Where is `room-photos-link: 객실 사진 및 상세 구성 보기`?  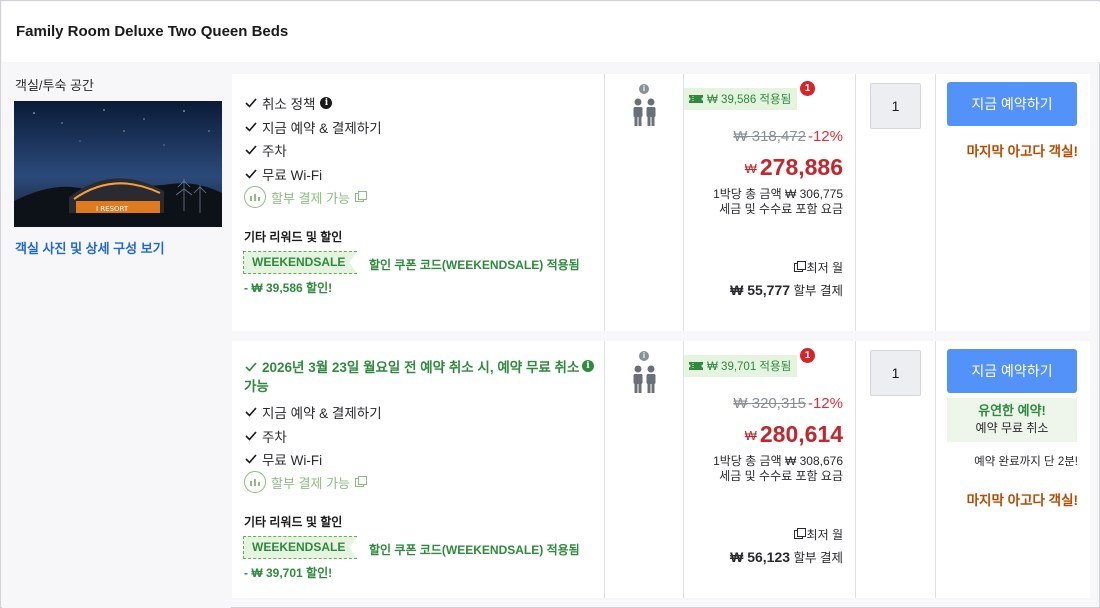 room-photos-link: 객실 사진 및 상세 구성 보기 is located at coordinates (90, 247).